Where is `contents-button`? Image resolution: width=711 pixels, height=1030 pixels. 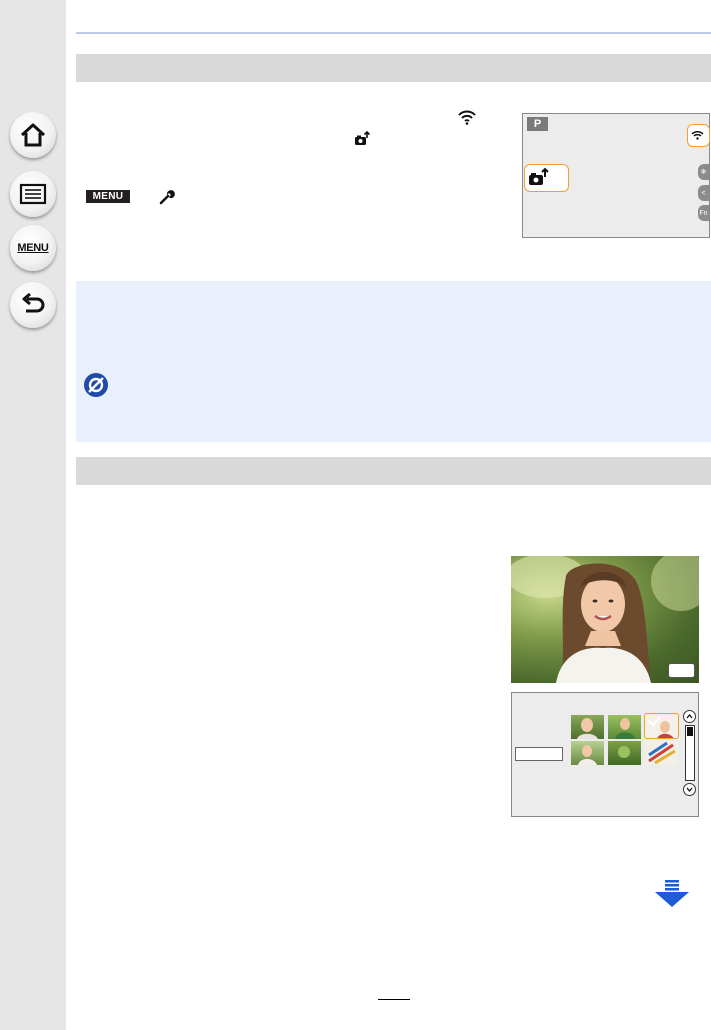 contents-button is located at coordinates (33, 194).